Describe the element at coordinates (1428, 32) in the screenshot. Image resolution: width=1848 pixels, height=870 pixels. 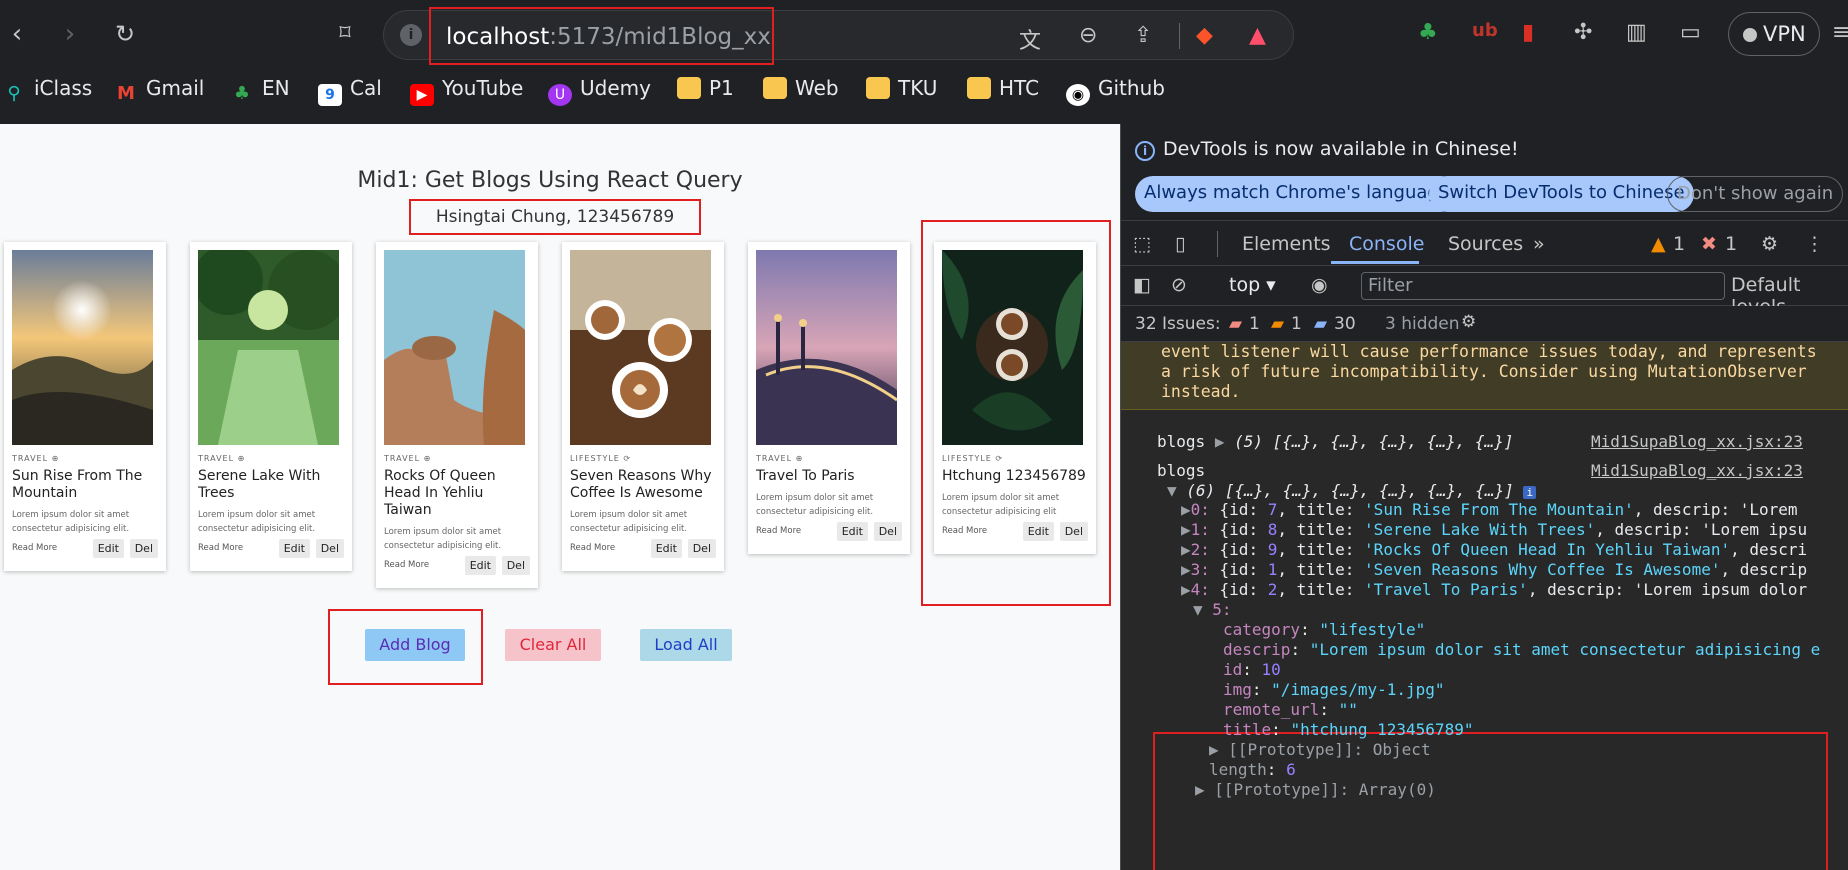
I see `evernote-ext-icon: ♣` at that location.